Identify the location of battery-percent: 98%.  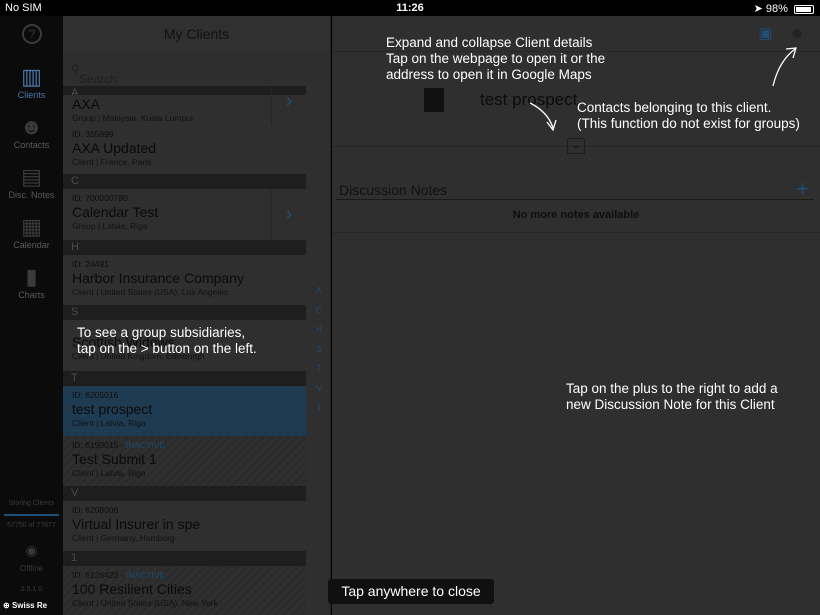
(776, 9).